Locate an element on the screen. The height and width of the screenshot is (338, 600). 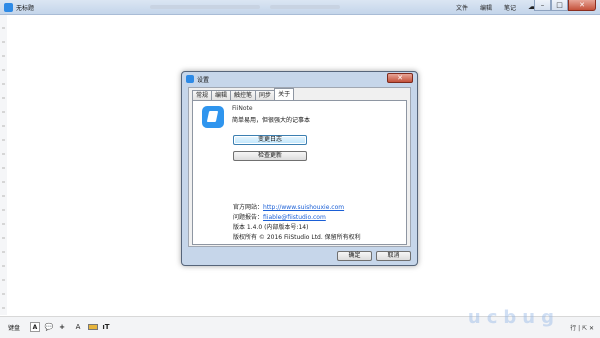
feedback-row: 问题报告：fiiable@fiistudio.com is located at coordinates (279, 216).